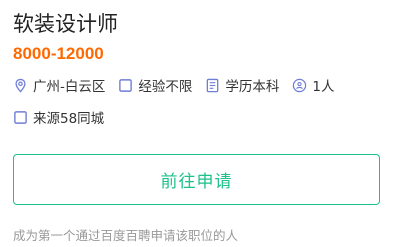 Image resolution: width=396 pixels, height=247 pixels. Describe the element at coordinates (20, 85) in the screenshot. I see `location-pin-icon` at that location.